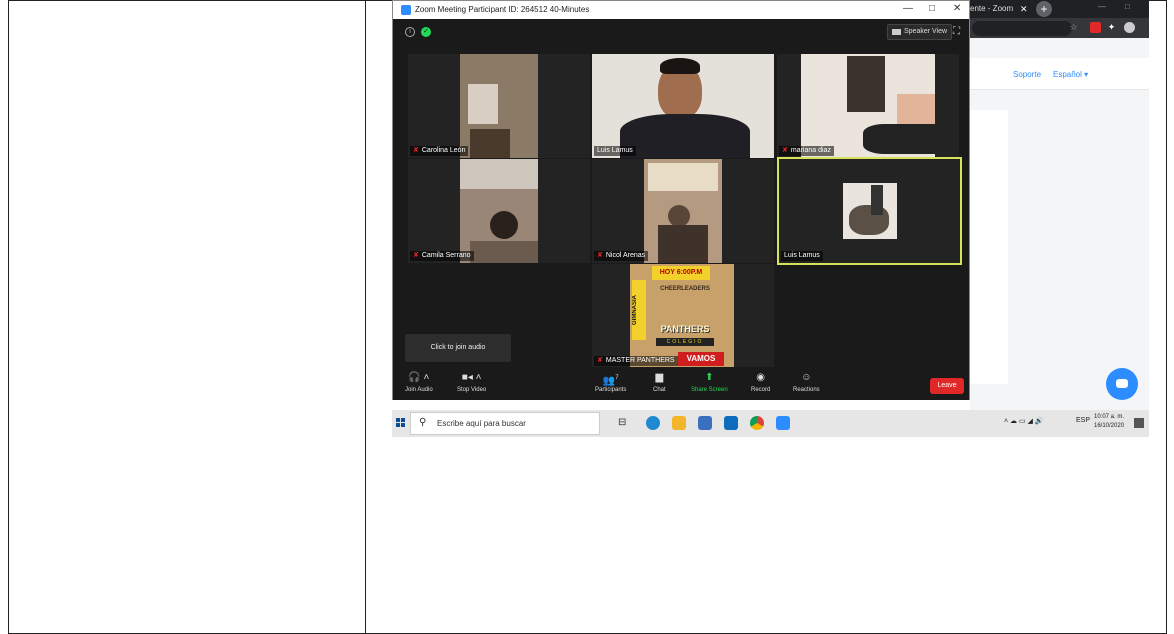  Describe the element at coordinates (956, 32) in the screenshot. I see `fullscreen-icon: ⛶` at that location.